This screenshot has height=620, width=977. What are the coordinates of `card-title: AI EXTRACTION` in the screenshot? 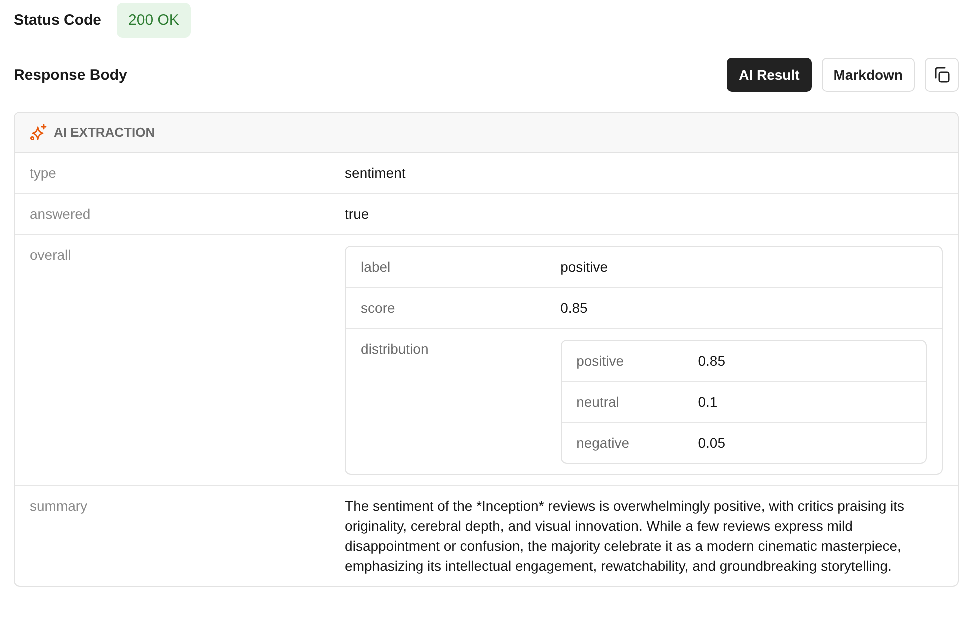 It's located at (105, 132).